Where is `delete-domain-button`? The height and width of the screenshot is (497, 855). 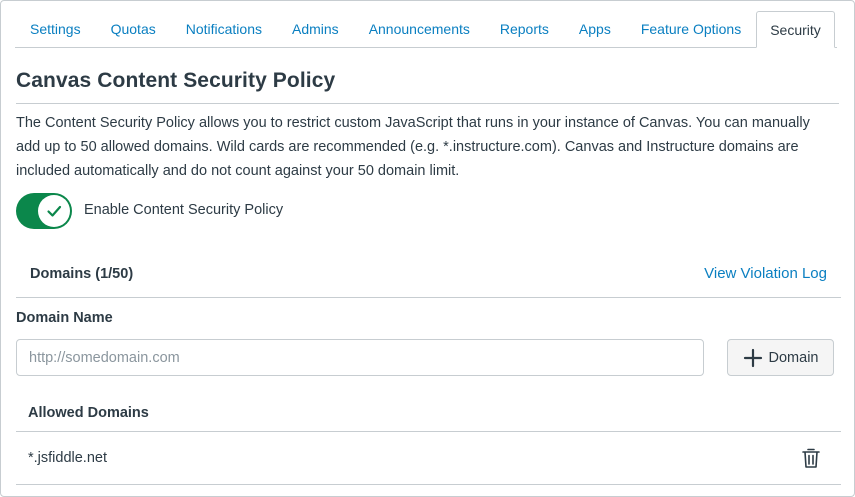
delete-domain-button is located at coordinates (811, 458).